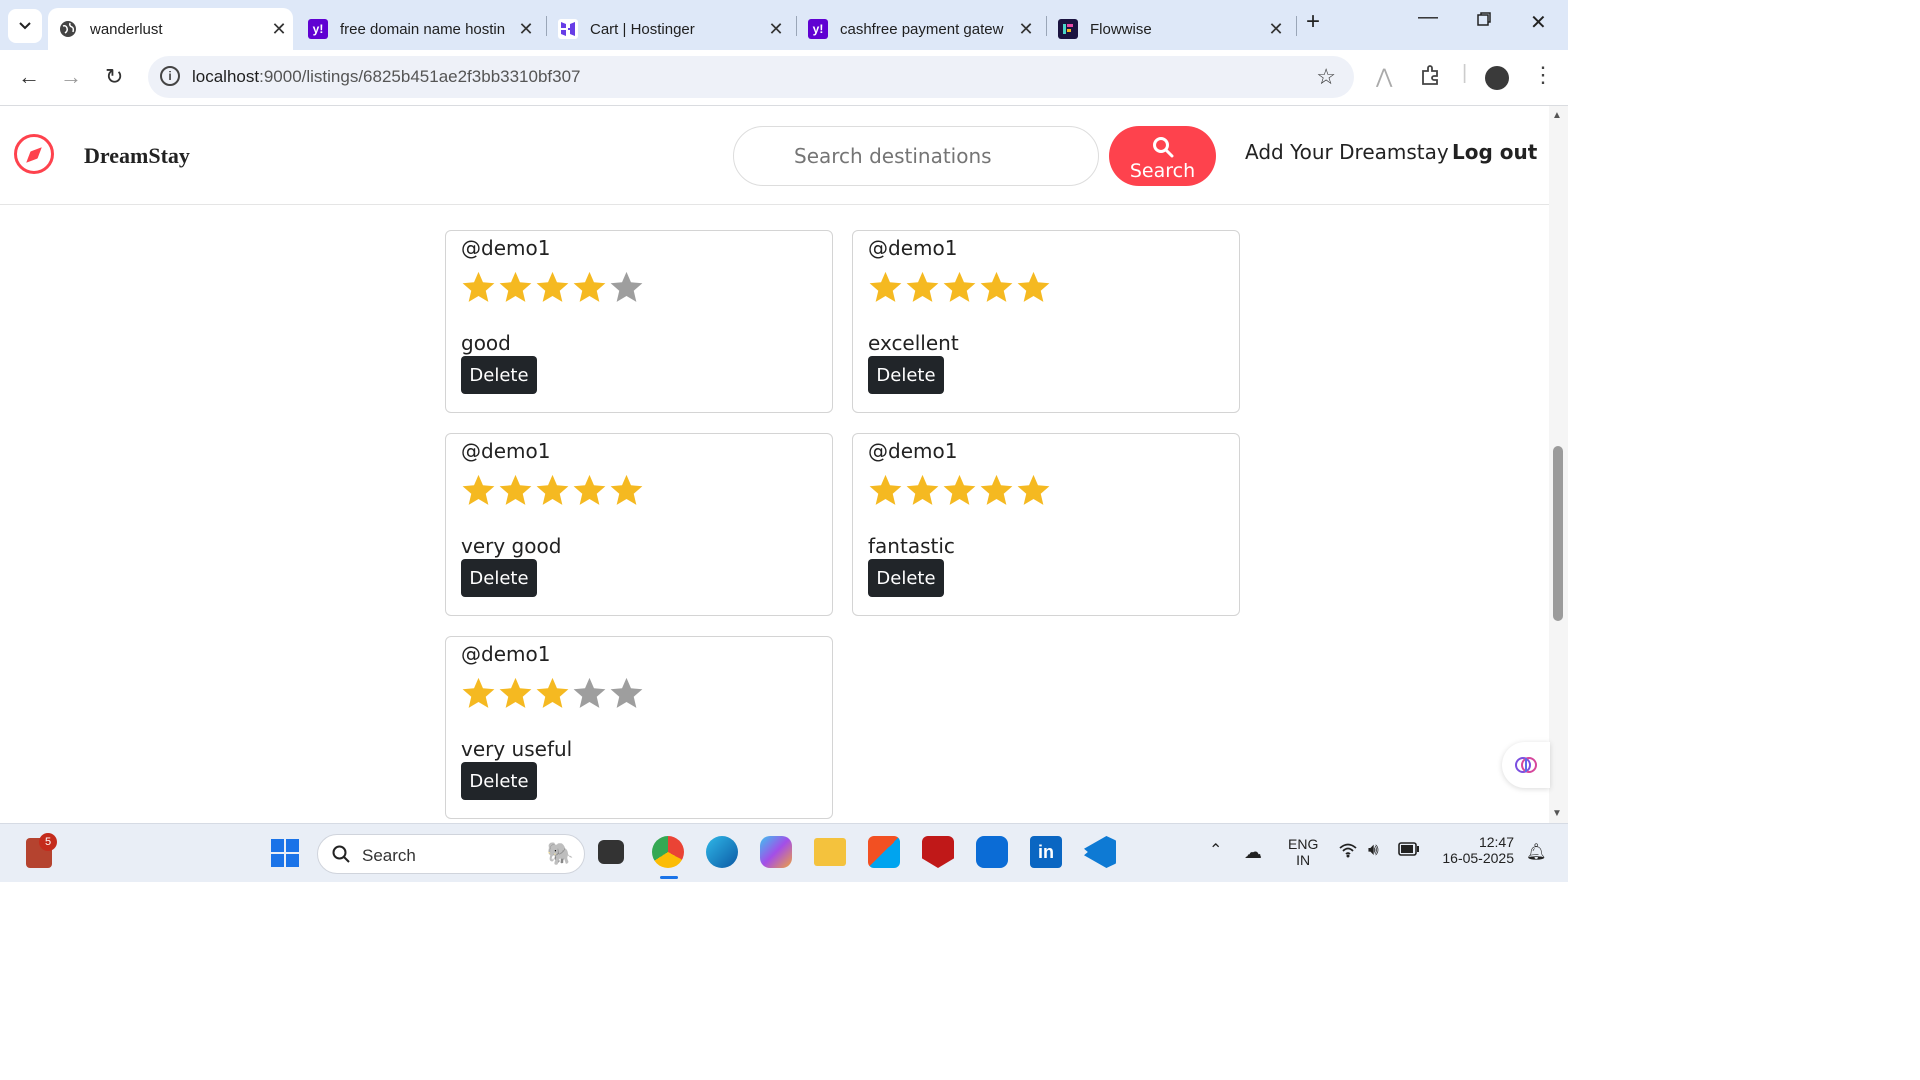 The width and height of the screenshot is (1920, 1080). What do you see at coordinates (1409, 850) in the screenshot?
I see `battery-icon` at bounding box center [1409, 850].